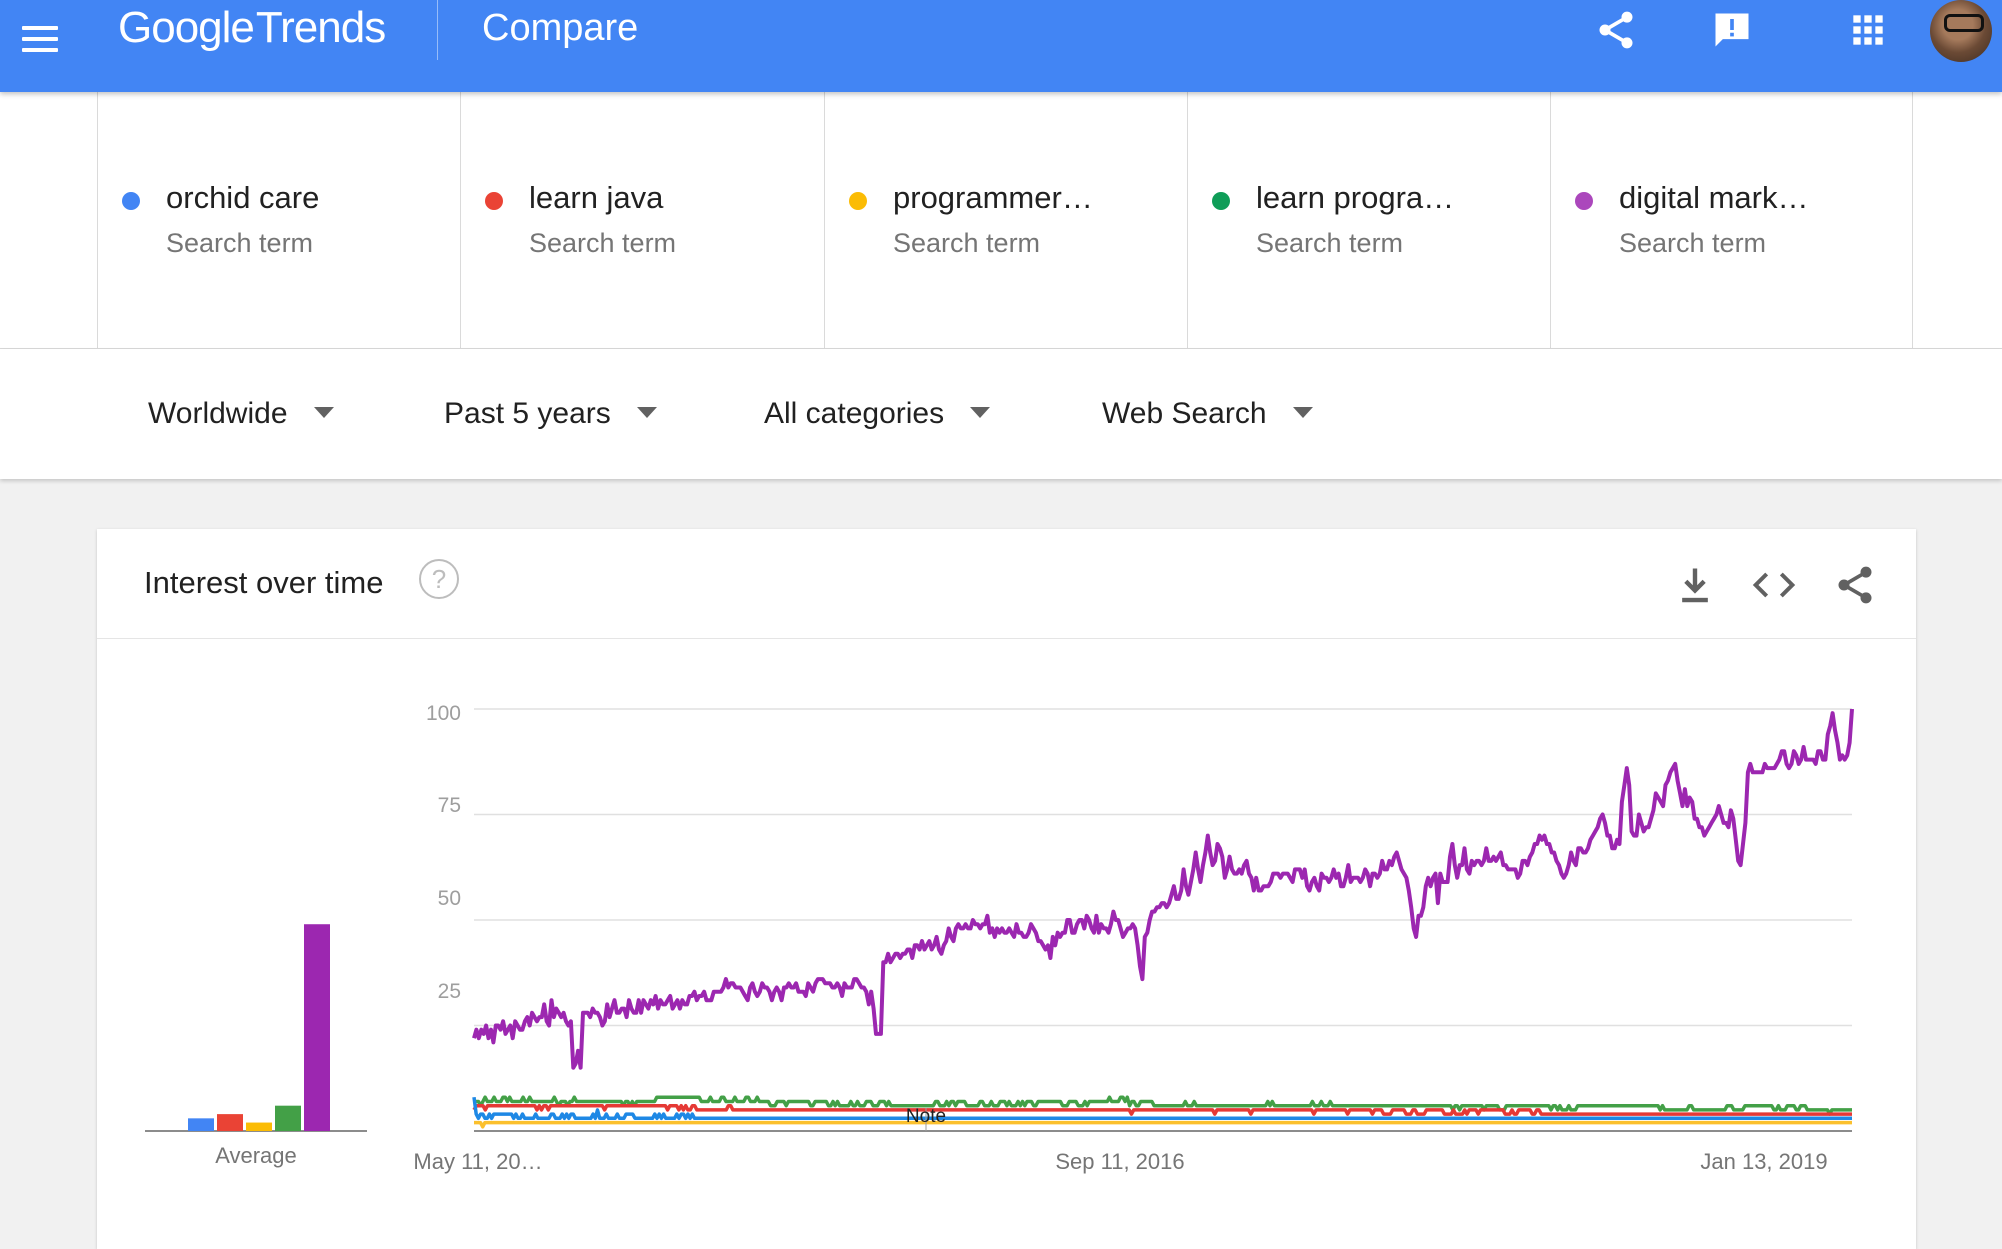 This screenshot has width=2002, height=1249. Describe the element at coordinates (596, 197) in the screenshot. I see `term-name: learn java` at that location.